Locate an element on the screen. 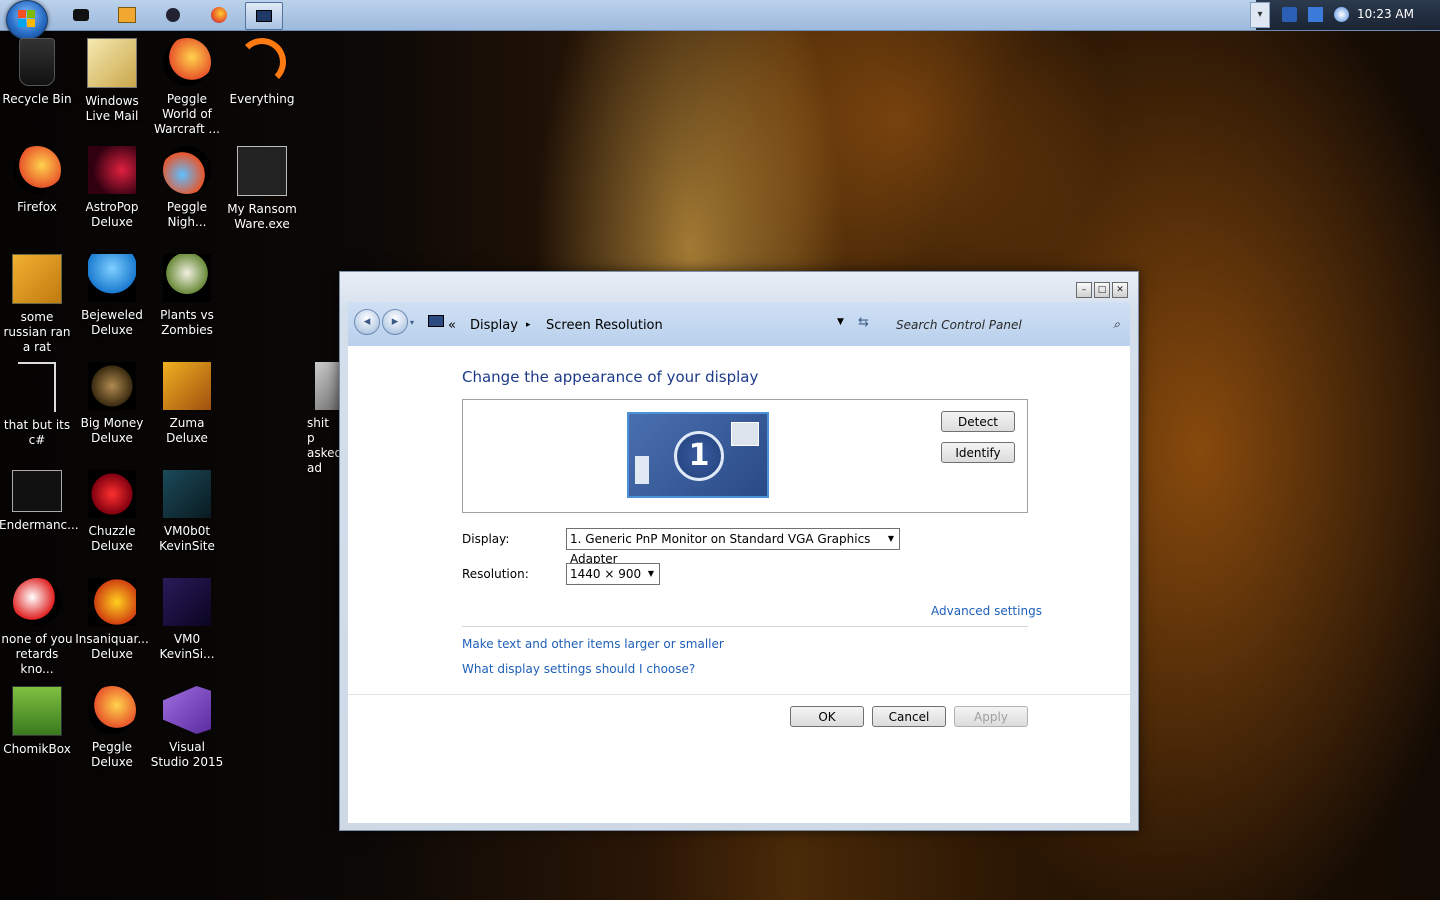  desktop-icon-peggle-deluxe: Peggle Deluxe is located at coordinates (112, 728).